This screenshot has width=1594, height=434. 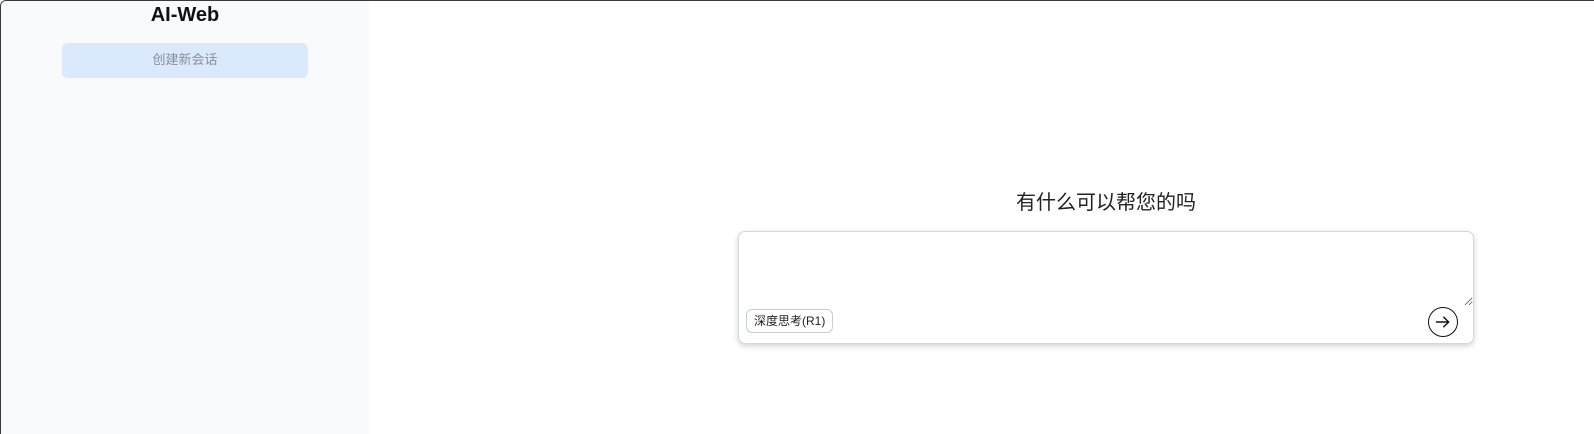 I want to click on deep-think-toggle: 深度思考(R1), so click(x=790, y=321).